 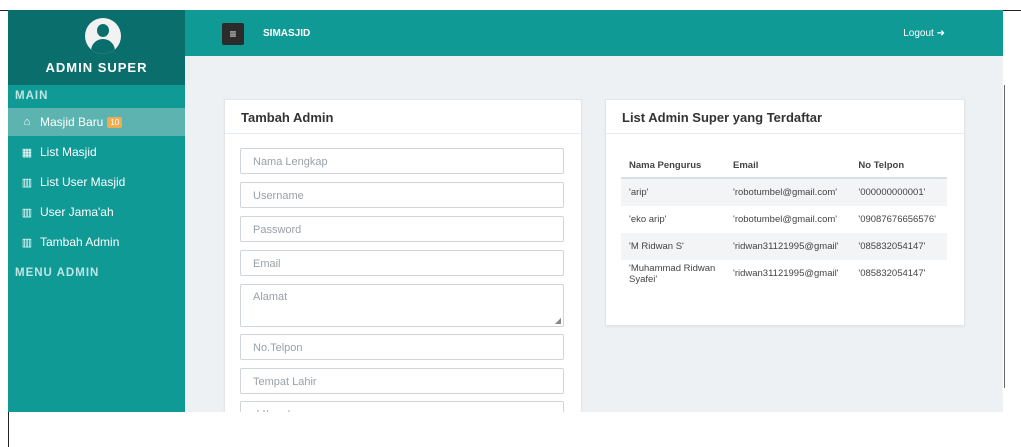 I want to click on sidebar-item-list-user-masjid: ▥ List User Masjid, so click(x=96, y=182).